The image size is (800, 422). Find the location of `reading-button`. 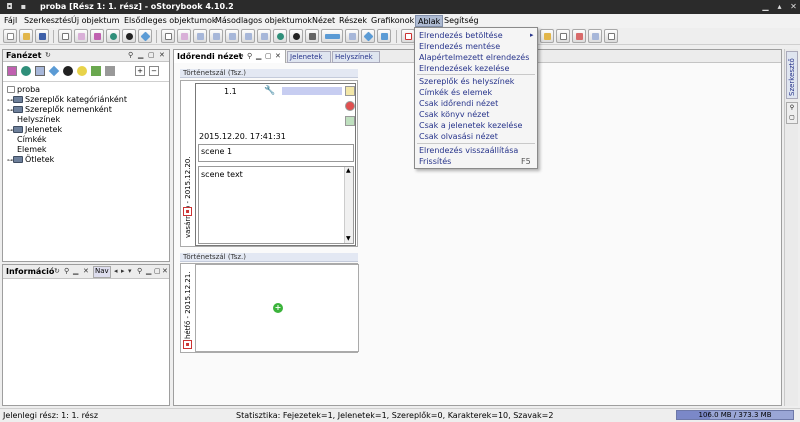

reading-button is located at coordinates (563, 36).